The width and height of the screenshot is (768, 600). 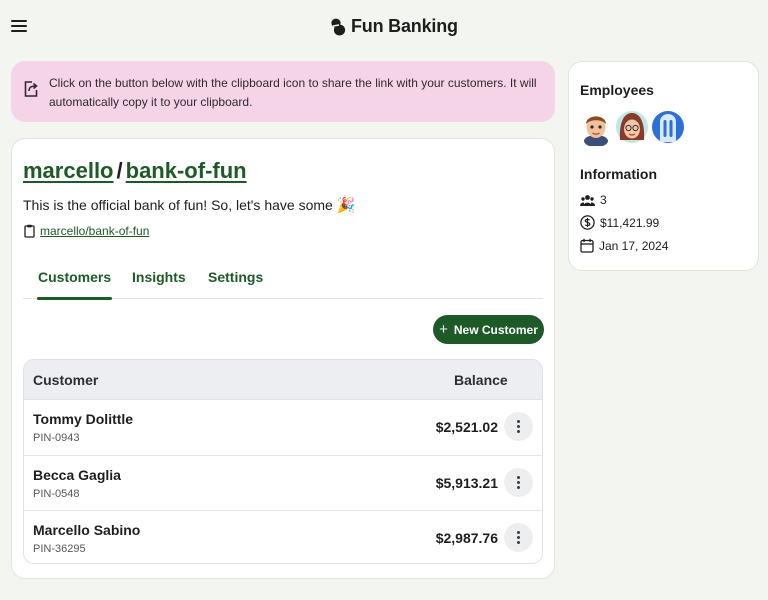 I want to click on share-icon, so click(x=31, y=89).